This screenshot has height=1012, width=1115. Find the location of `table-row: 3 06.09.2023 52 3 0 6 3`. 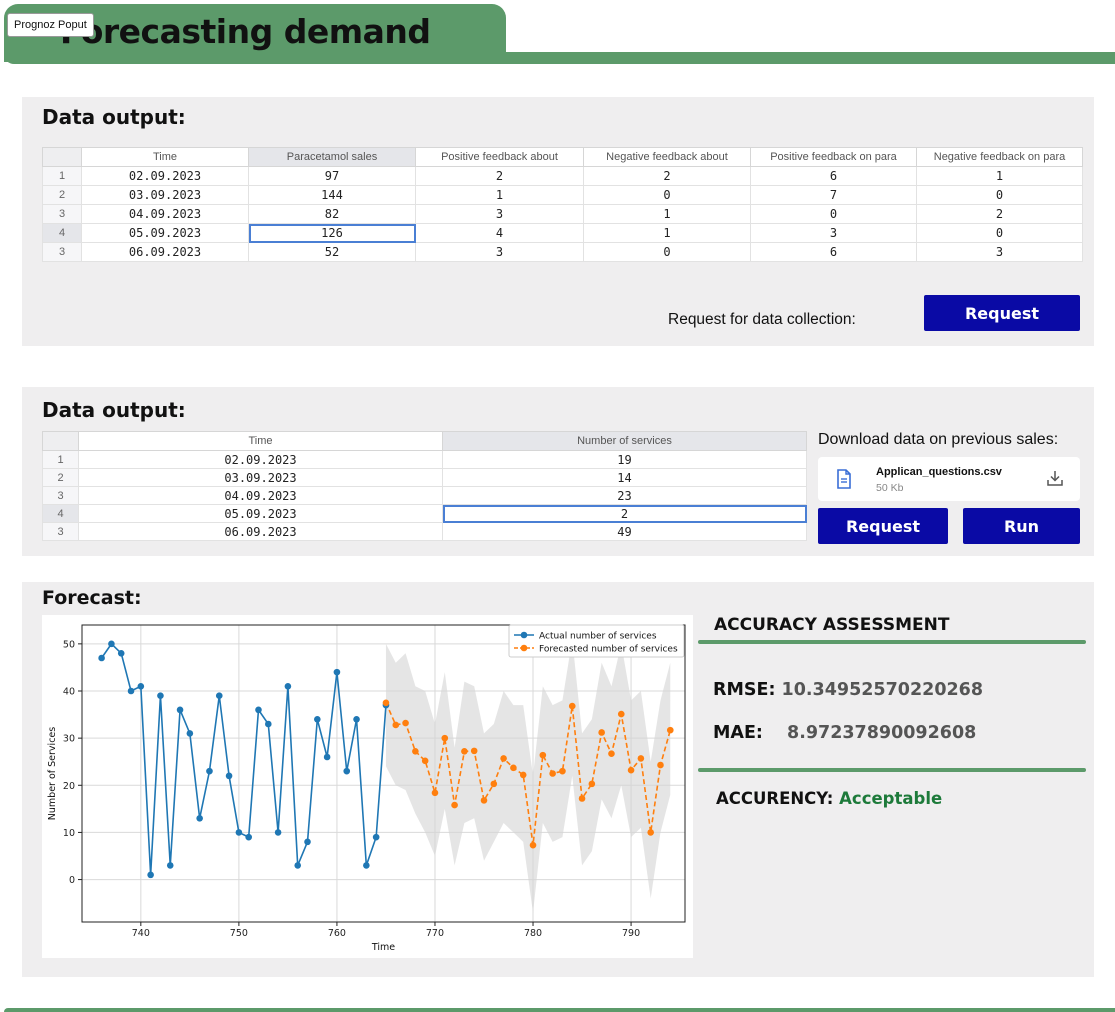

table-row: 3 06.09.2023 52 3 0 6 3 is located at coordinates (562, 252).